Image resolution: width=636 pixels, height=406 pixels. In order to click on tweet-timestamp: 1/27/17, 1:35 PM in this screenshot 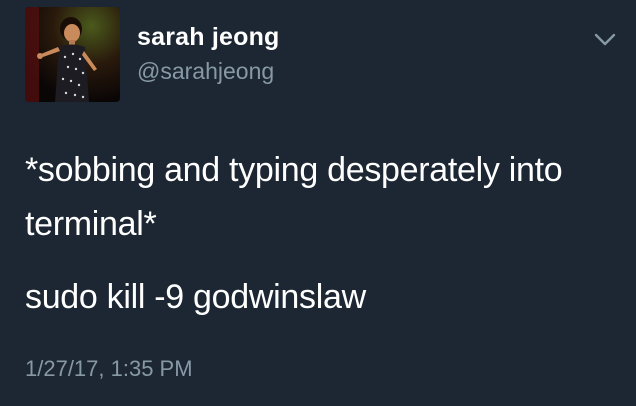, I will do `click(109, 369)`.